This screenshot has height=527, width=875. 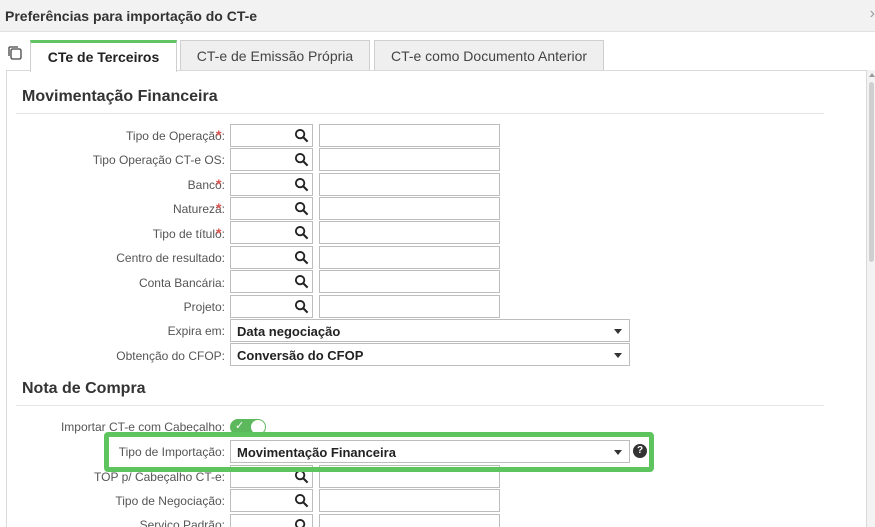 What do you see at coordinates (430, 330) in the screenshot?
I see `expira-em-select: Data negociação` at bounding box center [430, 330].